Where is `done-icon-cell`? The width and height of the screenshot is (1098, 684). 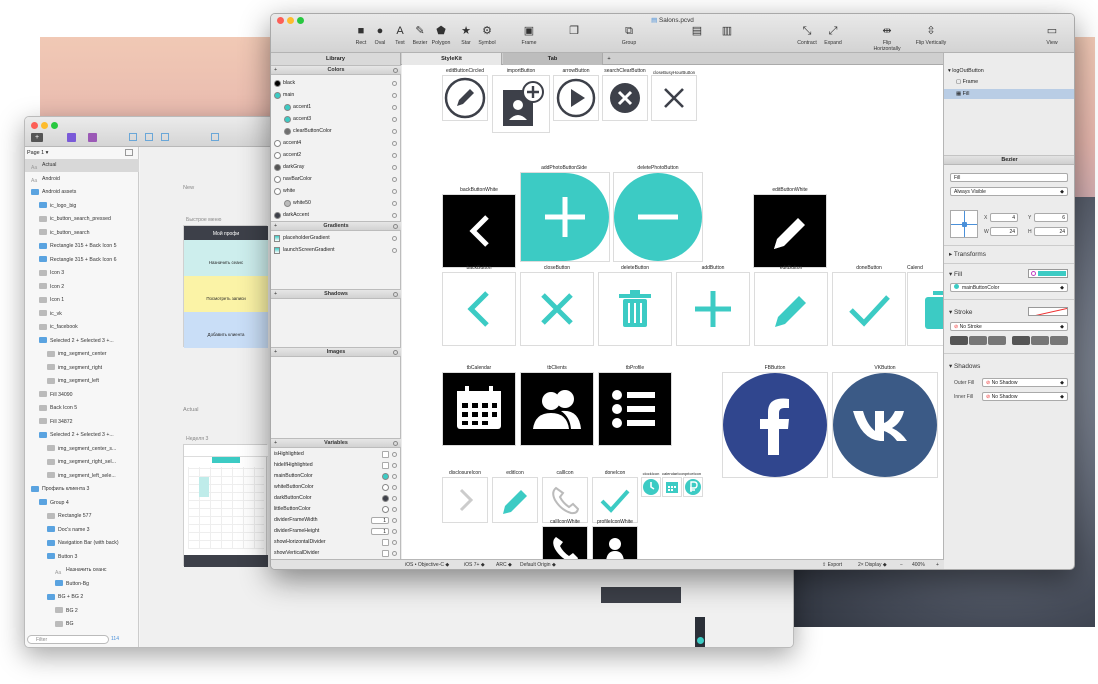 done-icon-cell is located at coordinates (615, 500).